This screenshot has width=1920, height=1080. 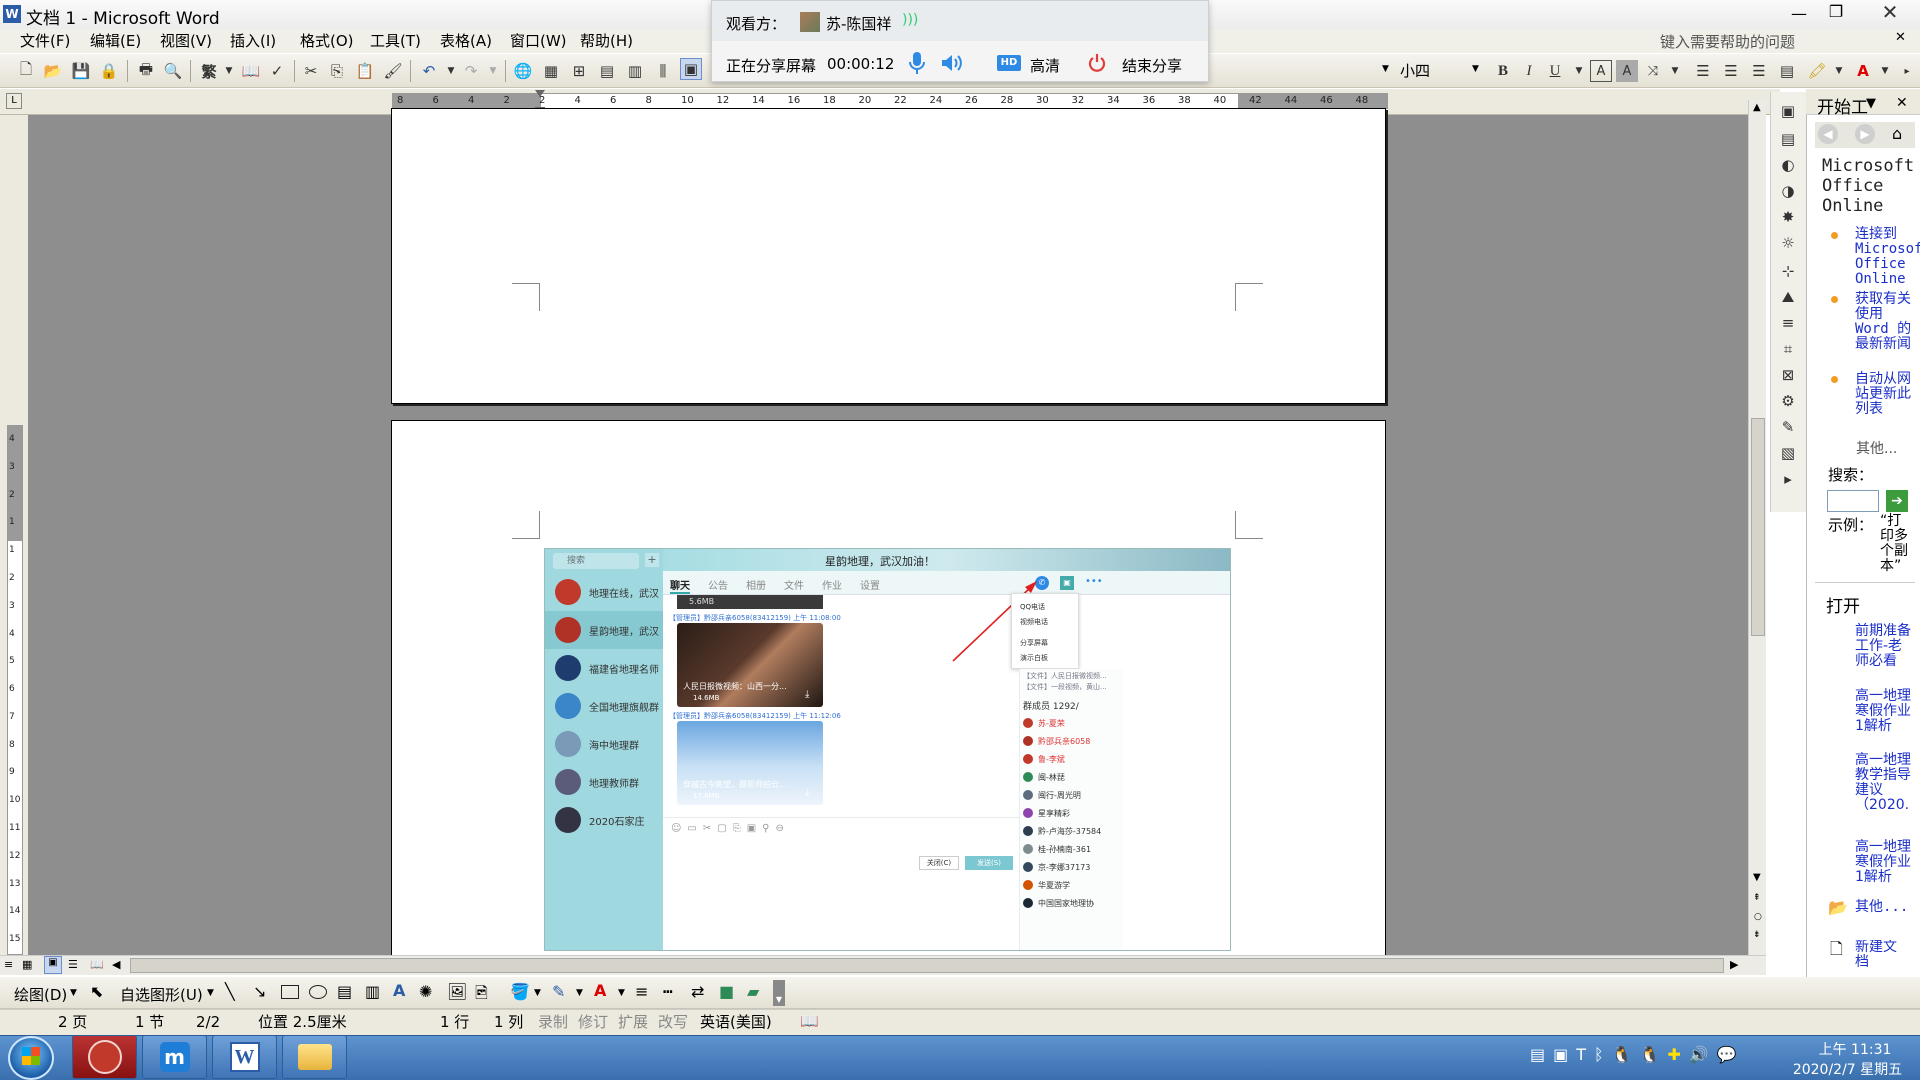 I want to click on textbox-icon: ▤, so click(x=344, y=991).